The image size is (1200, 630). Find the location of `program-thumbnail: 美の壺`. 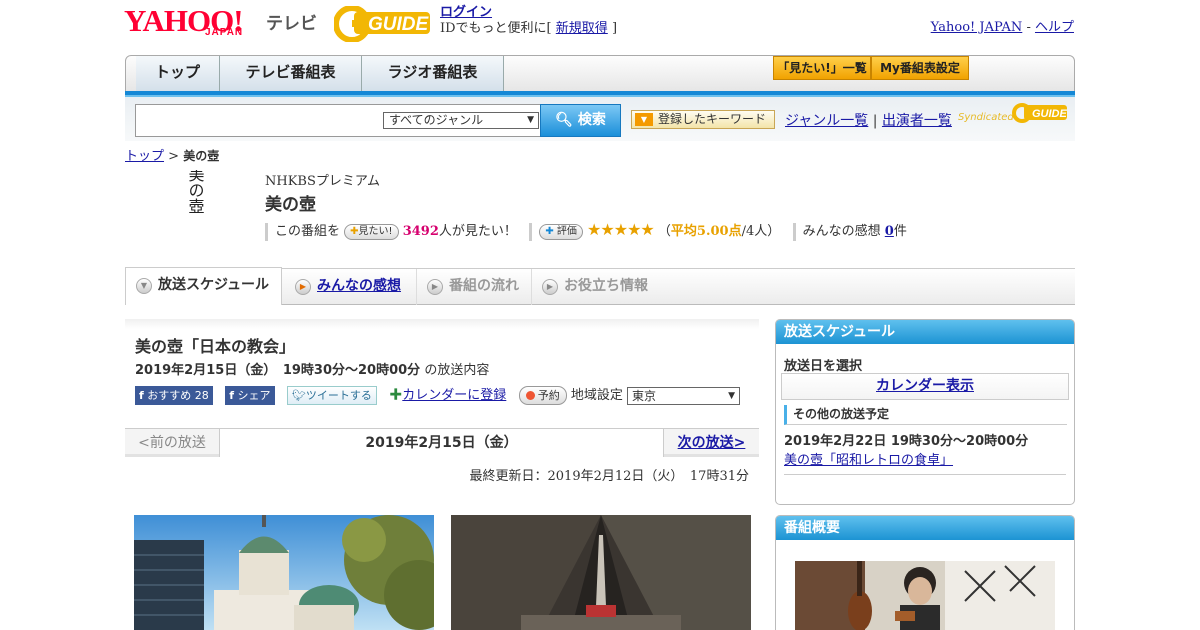

program-thumbnail: 美の壺 is located at coordinates (195, 210).